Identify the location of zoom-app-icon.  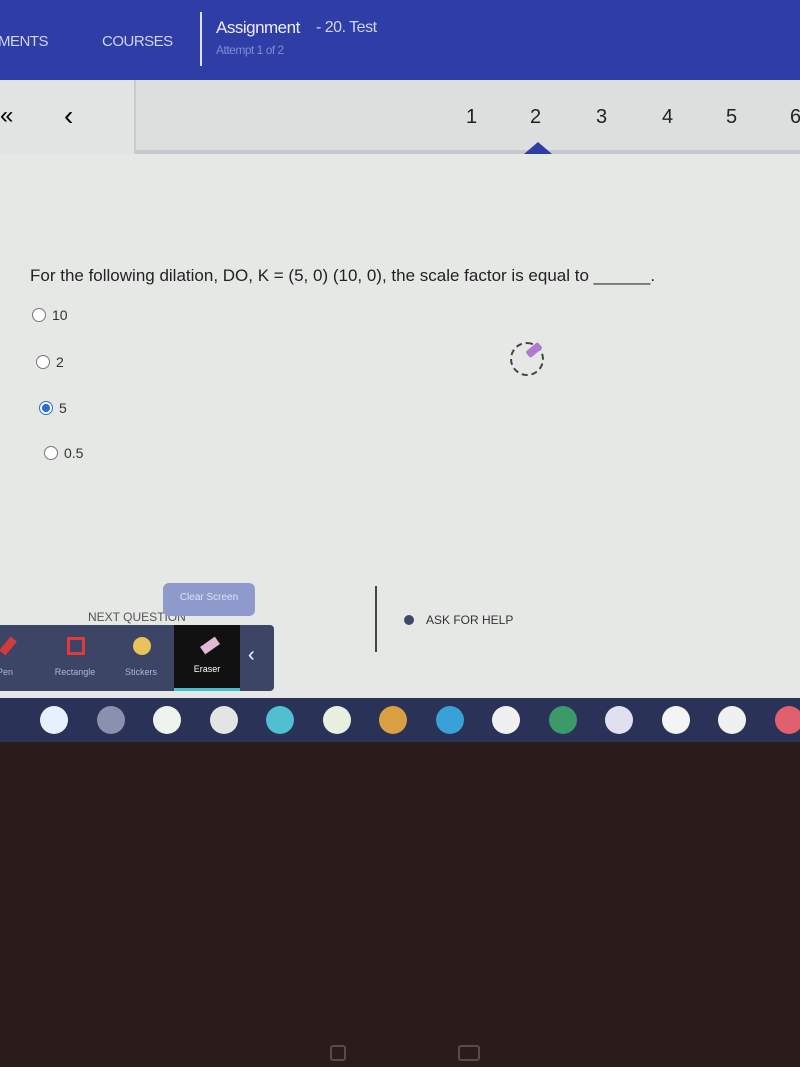
(449, 720).